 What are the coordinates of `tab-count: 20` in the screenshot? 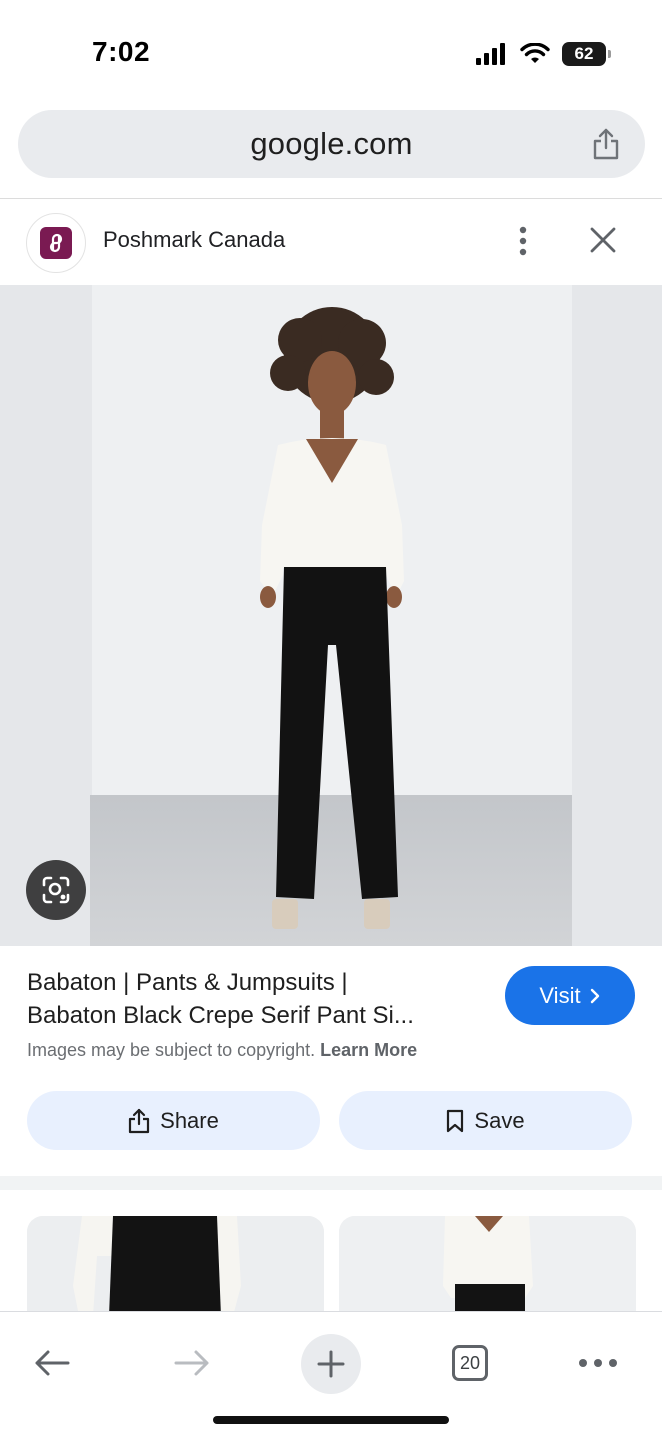 It's located at (470, 1362).